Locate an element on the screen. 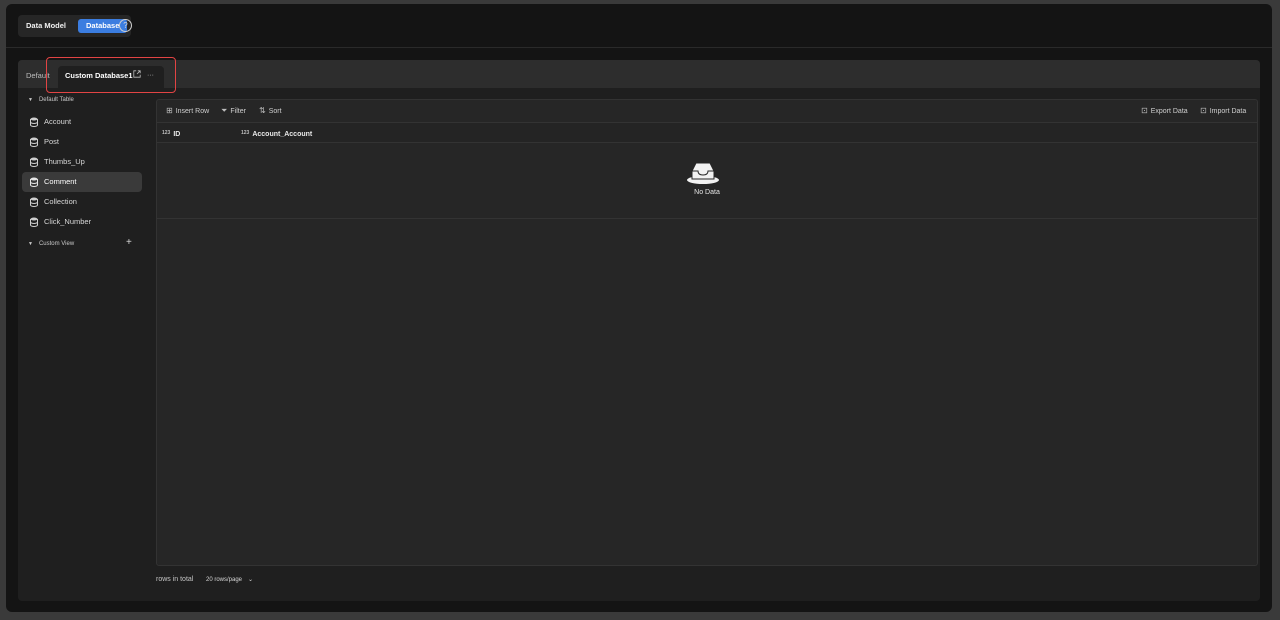 This screenshot has width=1280, height=620. sort-button: ⇅ Sort is located at coordinates (270, 111).